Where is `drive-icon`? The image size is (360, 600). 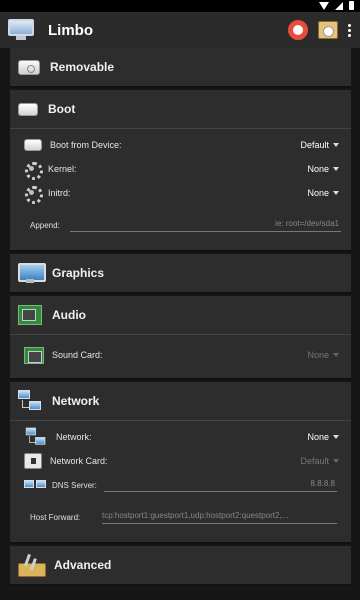 drive-icon is located at coordinates (33, 145).